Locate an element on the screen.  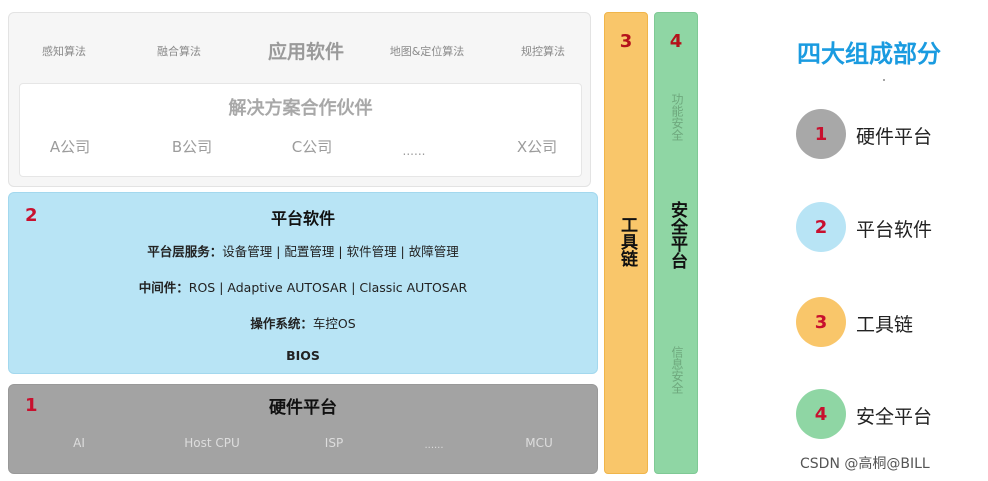
legend-item-platform: 2 平台软件 is located at coordinates (891, 227).